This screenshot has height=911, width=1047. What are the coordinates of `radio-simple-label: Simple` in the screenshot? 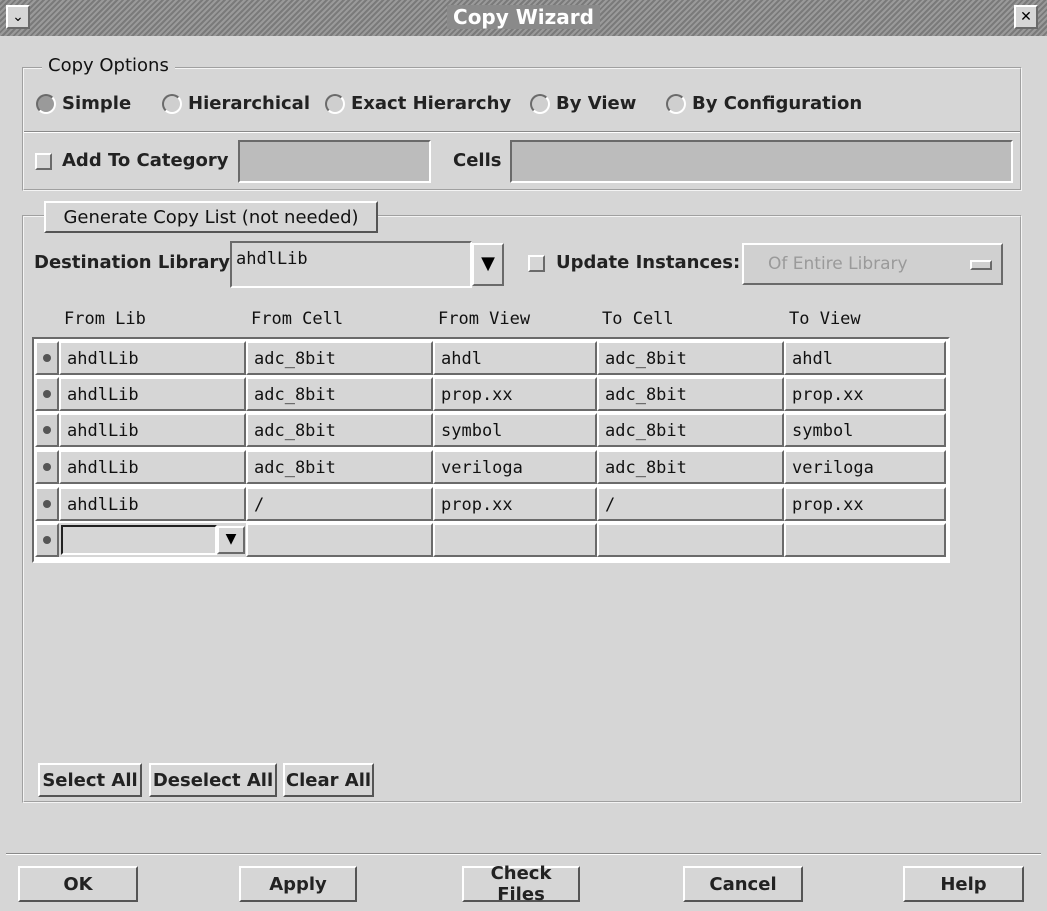 It's located at (97, 103).